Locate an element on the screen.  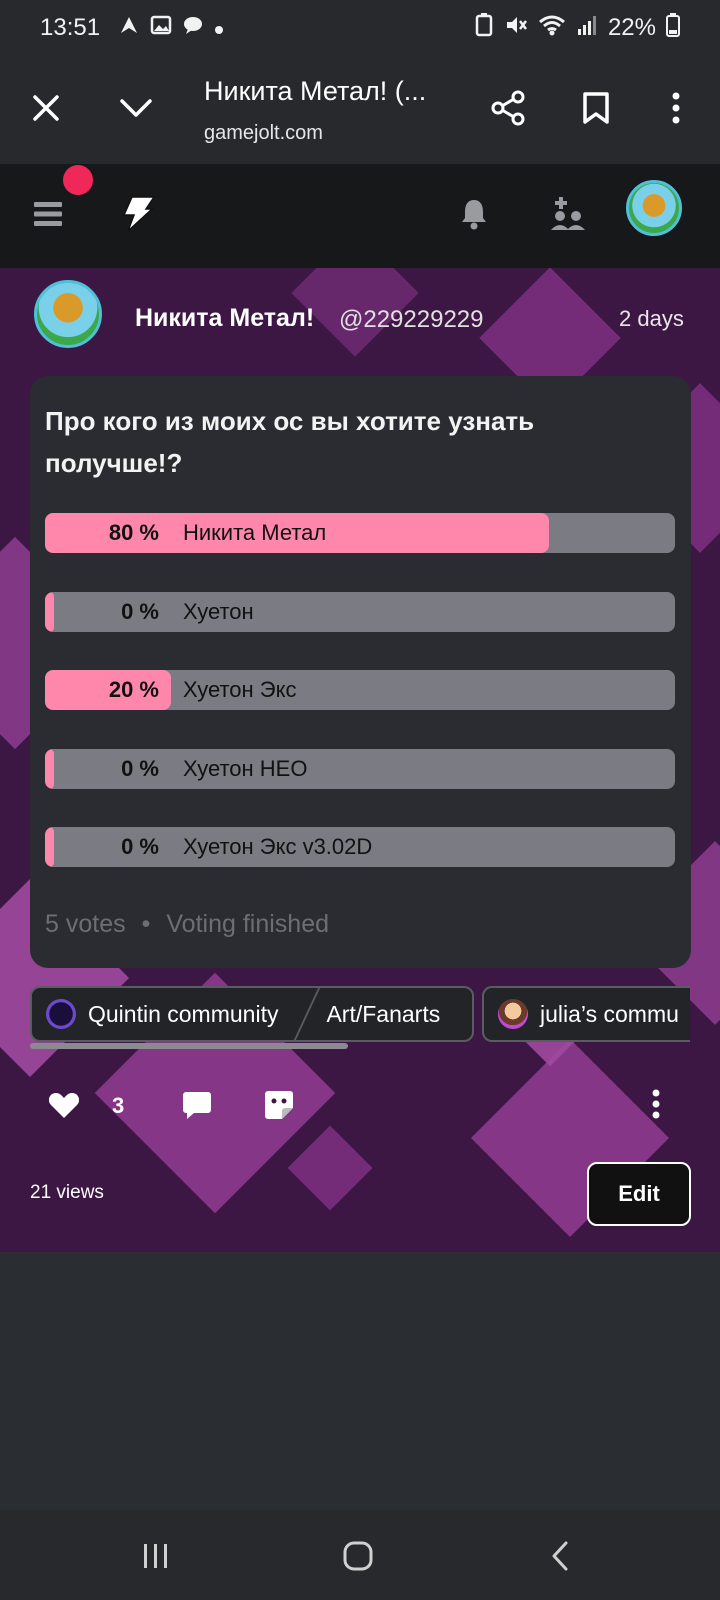
bell-icon is located at coordinates (474, 215).